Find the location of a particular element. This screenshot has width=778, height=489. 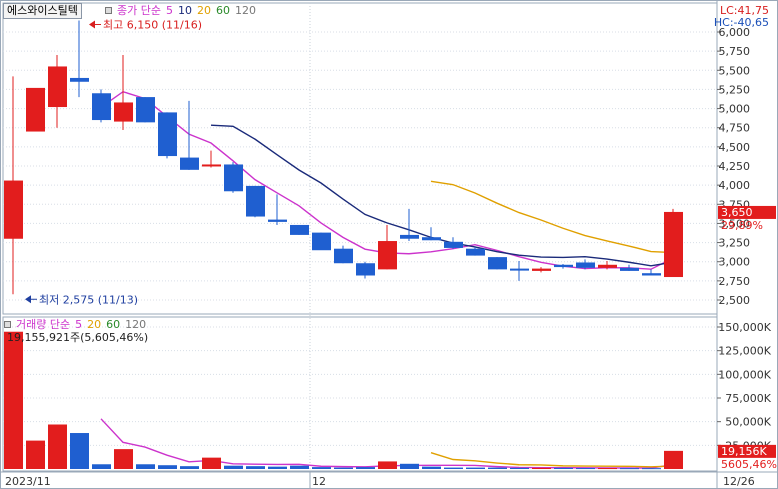

hc-indicator: HC:-40,65 is located at coordinates (741, 22).